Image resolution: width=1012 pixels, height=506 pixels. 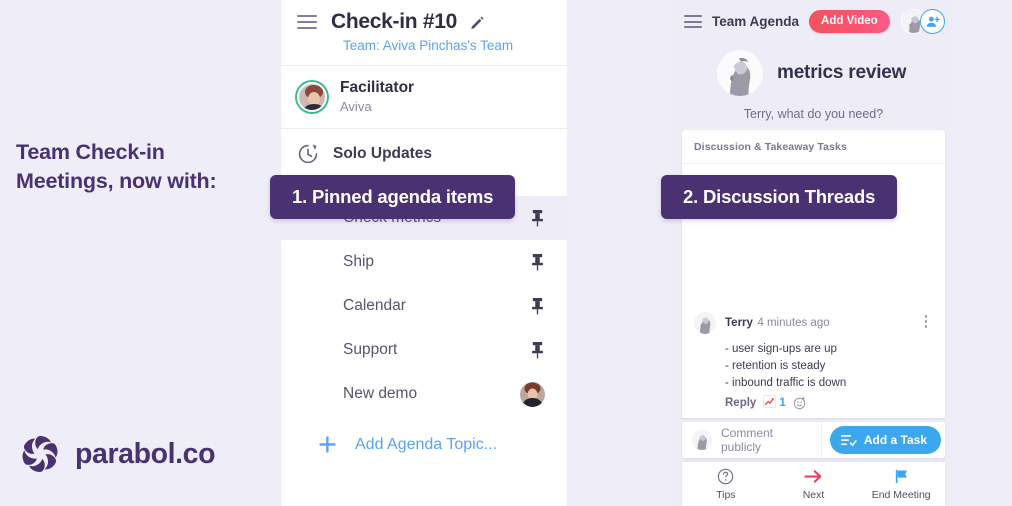 I want to click on topic-prompt: Terry, what do you need?, so click(x=813, y=114).